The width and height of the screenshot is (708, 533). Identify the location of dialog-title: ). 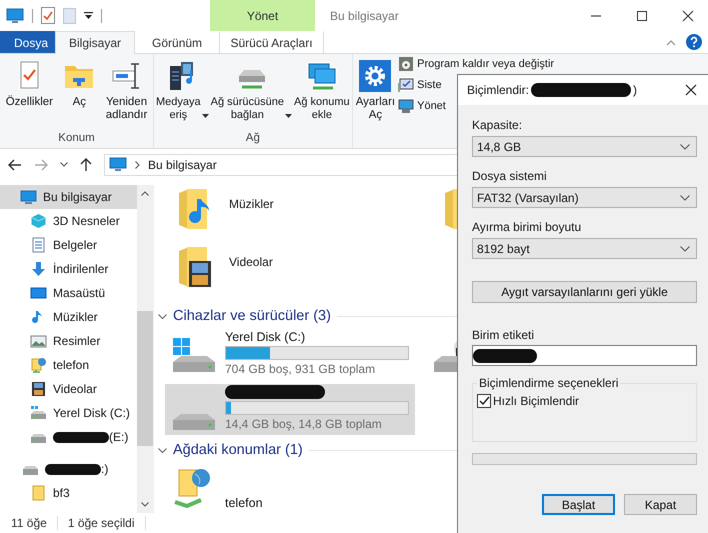
(635, 90).